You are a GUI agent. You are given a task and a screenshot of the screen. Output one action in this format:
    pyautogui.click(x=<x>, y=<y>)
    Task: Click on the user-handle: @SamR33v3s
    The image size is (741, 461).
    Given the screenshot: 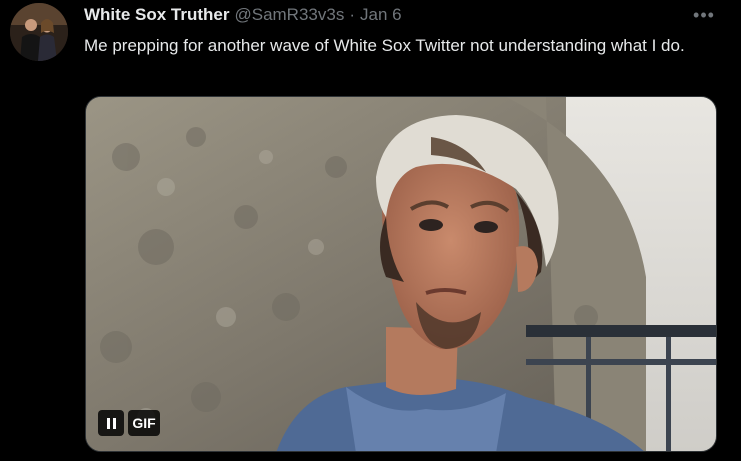 What is the action you would take?
    pyautogui.click(x=289, y=15)
    